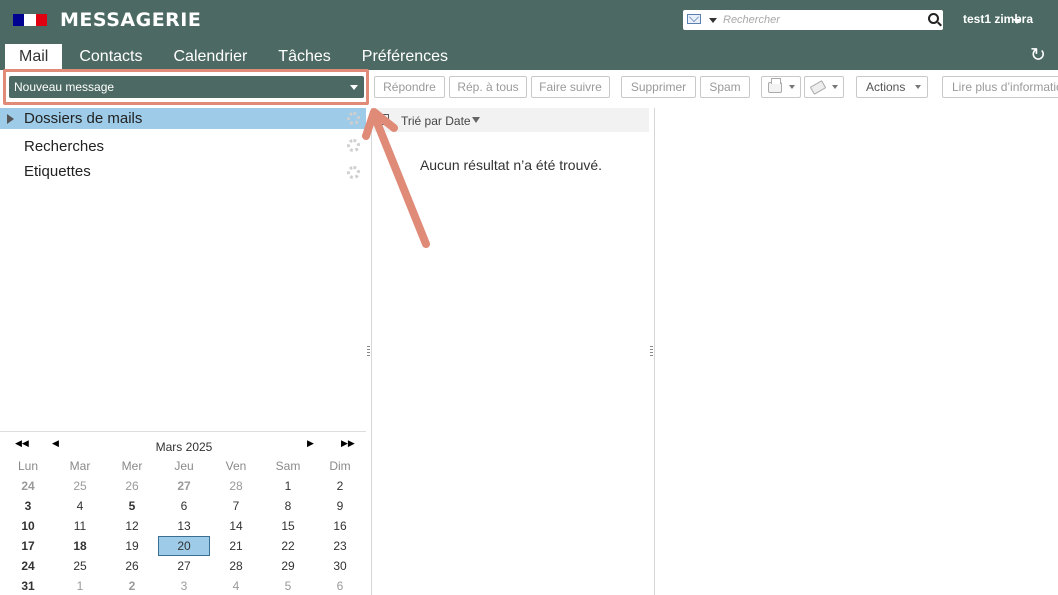 The width and height of the screenshot is (1058, 595). What do you see at coordinates (132, 526) in the screenshot?
I see `calendar-day: 12` at bounding box center [132, 526].